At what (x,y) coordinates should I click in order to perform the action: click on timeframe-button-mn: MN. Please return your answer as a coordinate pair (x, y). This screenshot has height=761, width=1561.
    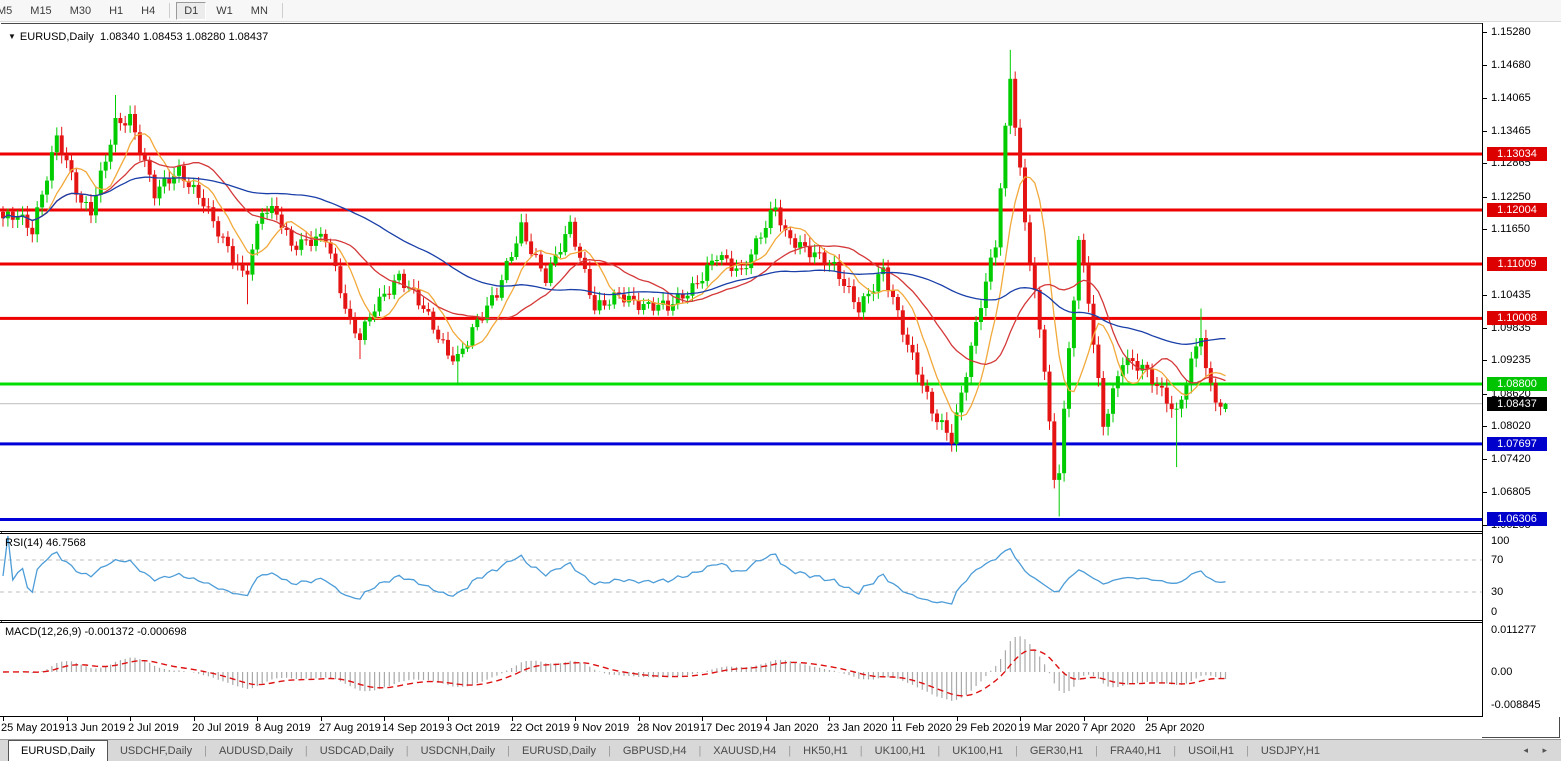
    Looking at the image, I should click on (259, 11).